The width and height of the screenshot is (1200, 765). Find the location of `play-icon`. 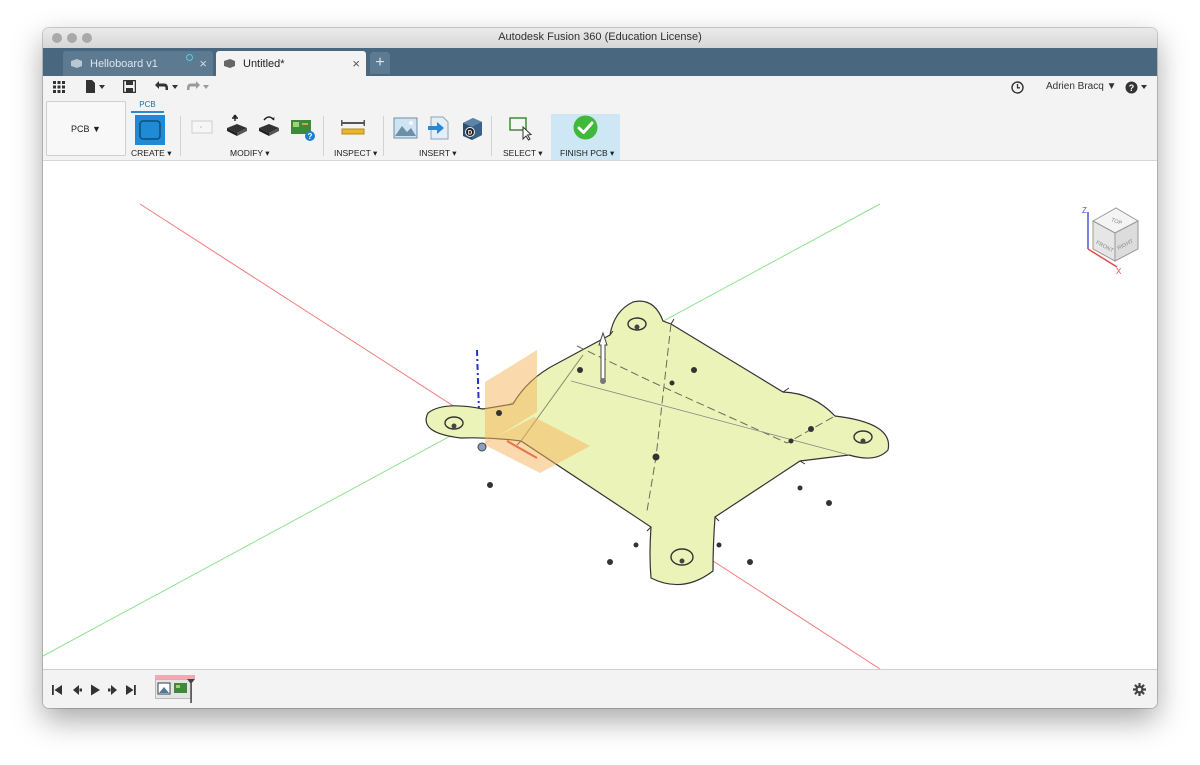

play-icon is located at coordinates (95, 690).